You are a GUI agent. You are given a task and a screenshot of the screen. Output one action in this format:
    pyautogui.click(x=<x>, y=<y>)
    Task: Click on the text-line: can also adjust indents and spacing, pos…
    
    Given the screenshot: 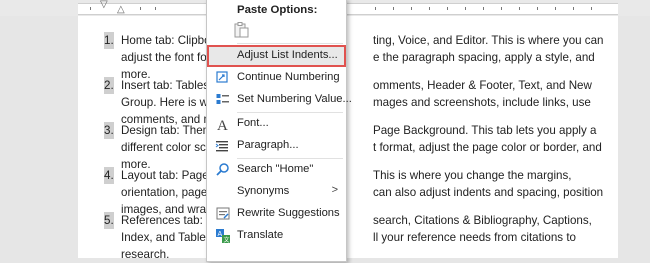 What is the action you would take?
    pyautogui.click(x=488, y=192)
    